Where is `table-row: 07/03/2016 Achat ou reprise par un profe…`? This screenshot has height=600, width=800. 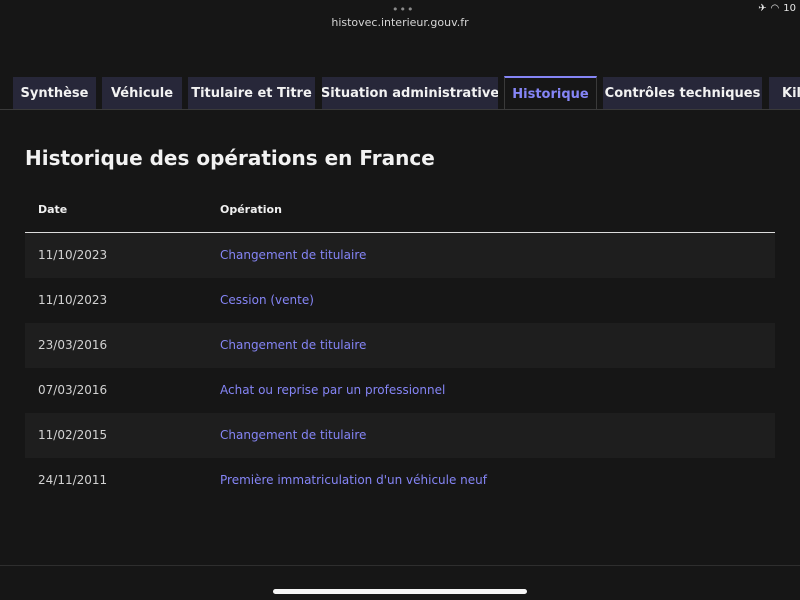 table-row: 07/03/2016 Achat ou reprise par un profe… is located at coordinates (400, 390).